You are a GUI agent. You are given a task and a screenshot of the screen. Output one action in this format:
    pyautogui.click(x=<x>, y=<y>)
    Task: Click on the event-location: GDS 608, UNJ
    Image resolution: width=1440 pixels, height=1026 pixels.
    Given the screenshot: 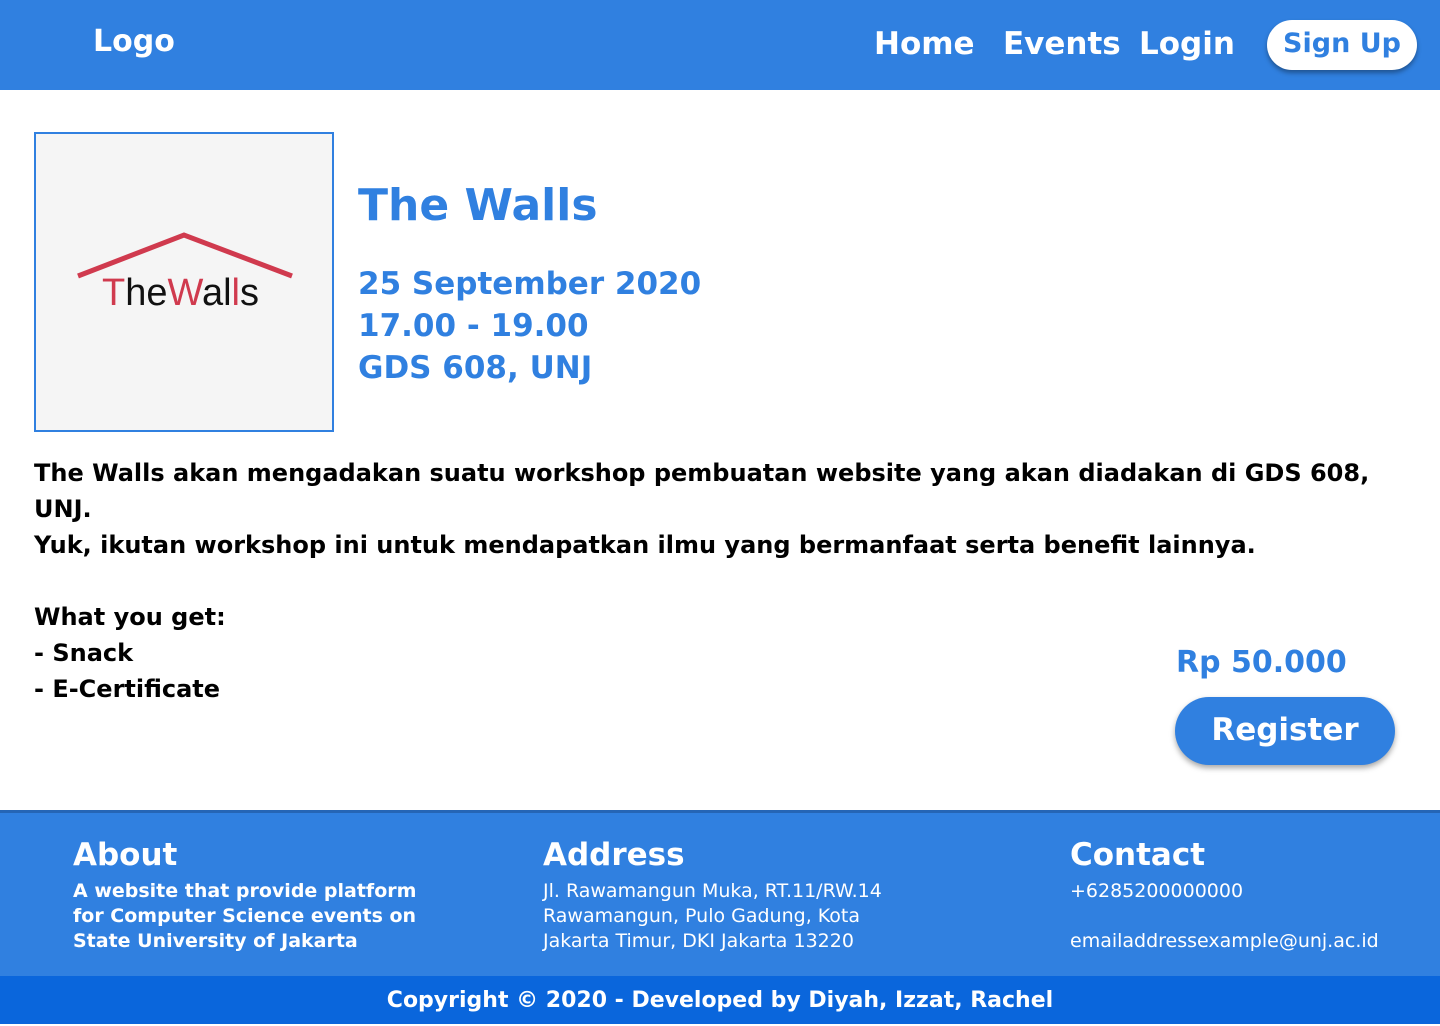 What is the action you would take?
    pyautogui.click(x=475, y=368)
    